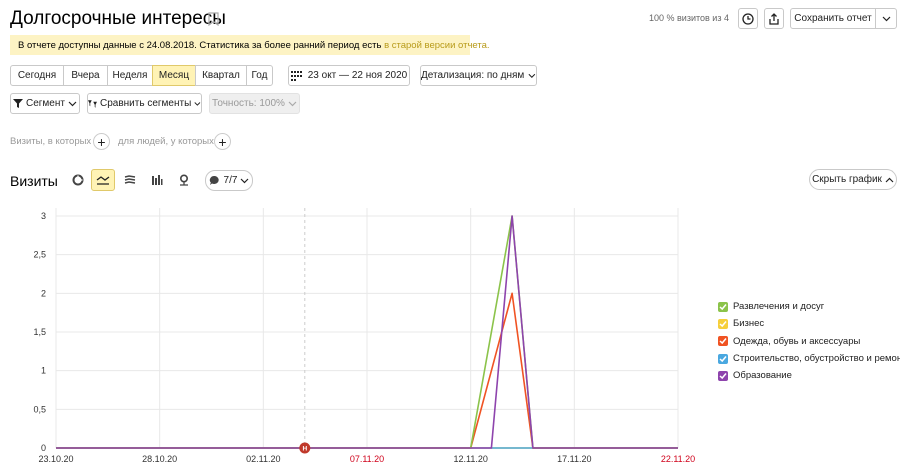 The image size is (900, 476). I want to click on x-tick-label: 07.11.20, so click(367, 459).